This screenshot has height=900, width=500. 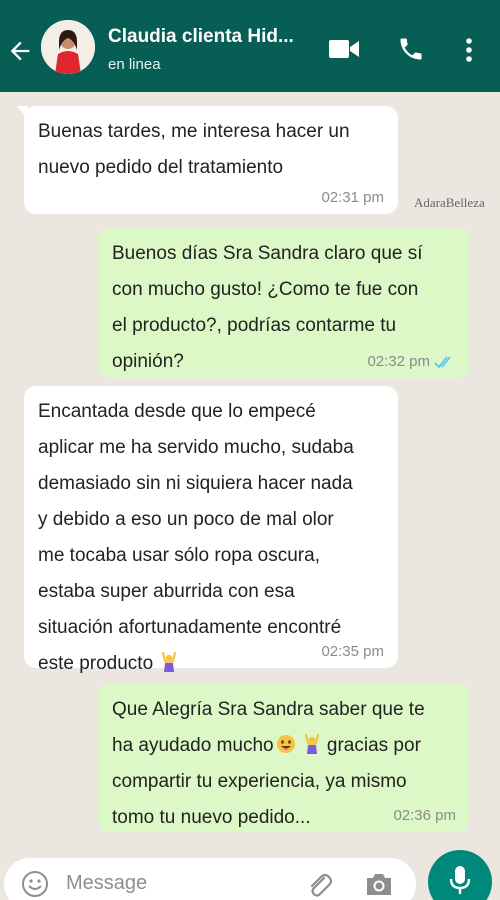 What do you see at coordinates (285, 744) in the screenshot?
I see `grinning-face-tongue-icon` at bounding box center [285, 744].